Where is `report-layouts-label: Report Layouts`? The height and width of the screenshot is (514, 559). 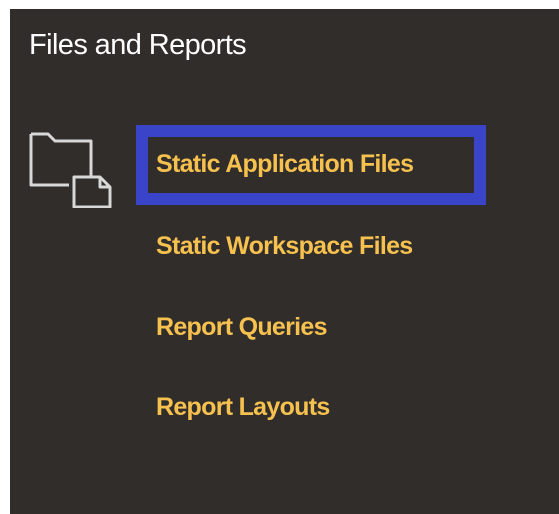
report-layouts-label: Report Layouts is located at coordinates (243, 407).